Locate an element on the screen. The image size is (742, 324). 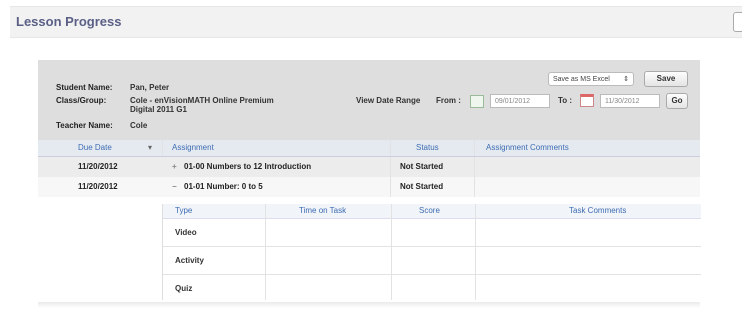
task-type-cell: Quiz is located at coordinates (184, 288).